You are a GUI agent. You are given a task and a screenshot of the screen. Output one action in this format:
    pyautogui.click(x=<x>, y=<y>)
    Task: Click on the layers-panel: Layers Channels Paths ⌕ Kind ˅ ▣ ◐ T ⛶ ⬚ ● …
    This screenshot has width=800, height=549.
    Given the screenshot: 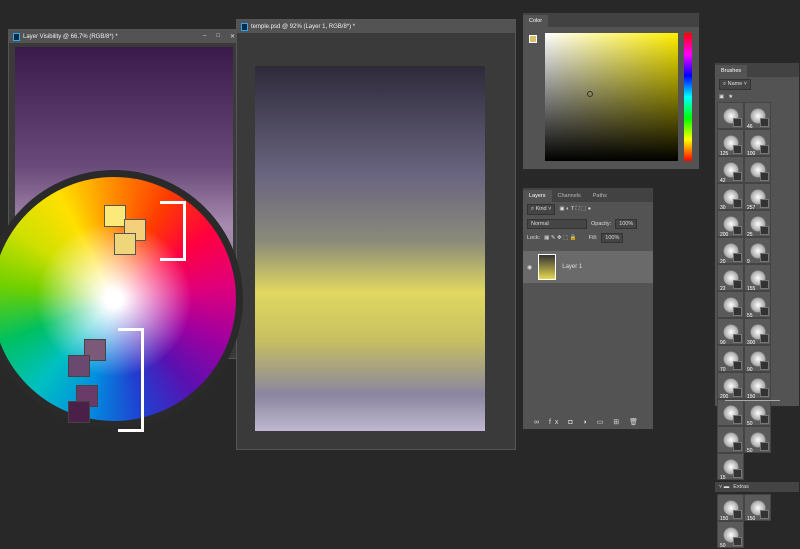 What is the action you would take?
    pyautogui.click(x=588, y=308)
    